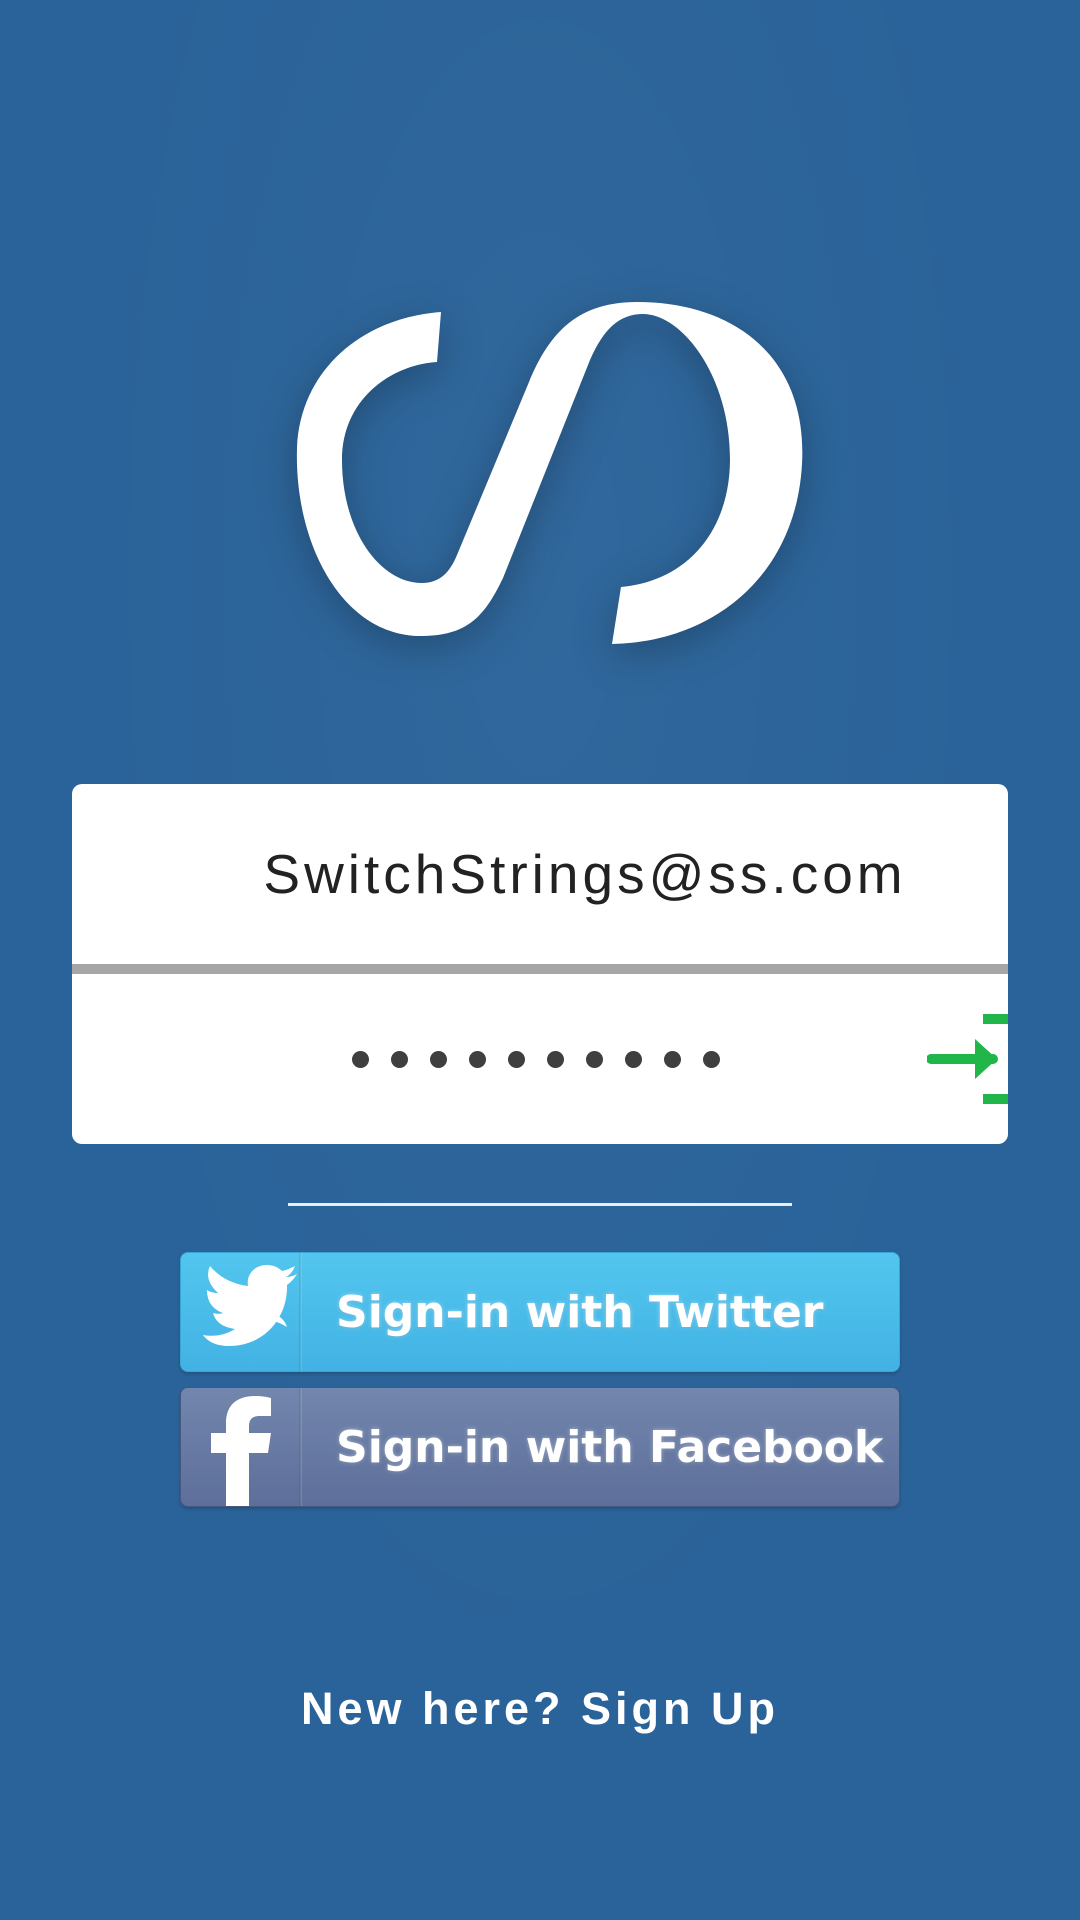 This screenshot has height=1920, width=1080. I want to click on facebook-signin-button: Sign-in with Facebook, so click(540, 1447).